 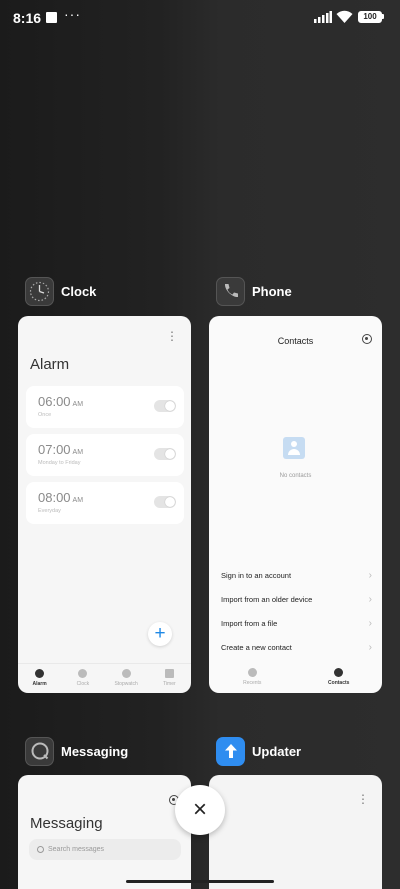 What do you see at coordinates (169, 673) in the screenshot?
I see `hourglass-icon` at bounding box center [169, 673].